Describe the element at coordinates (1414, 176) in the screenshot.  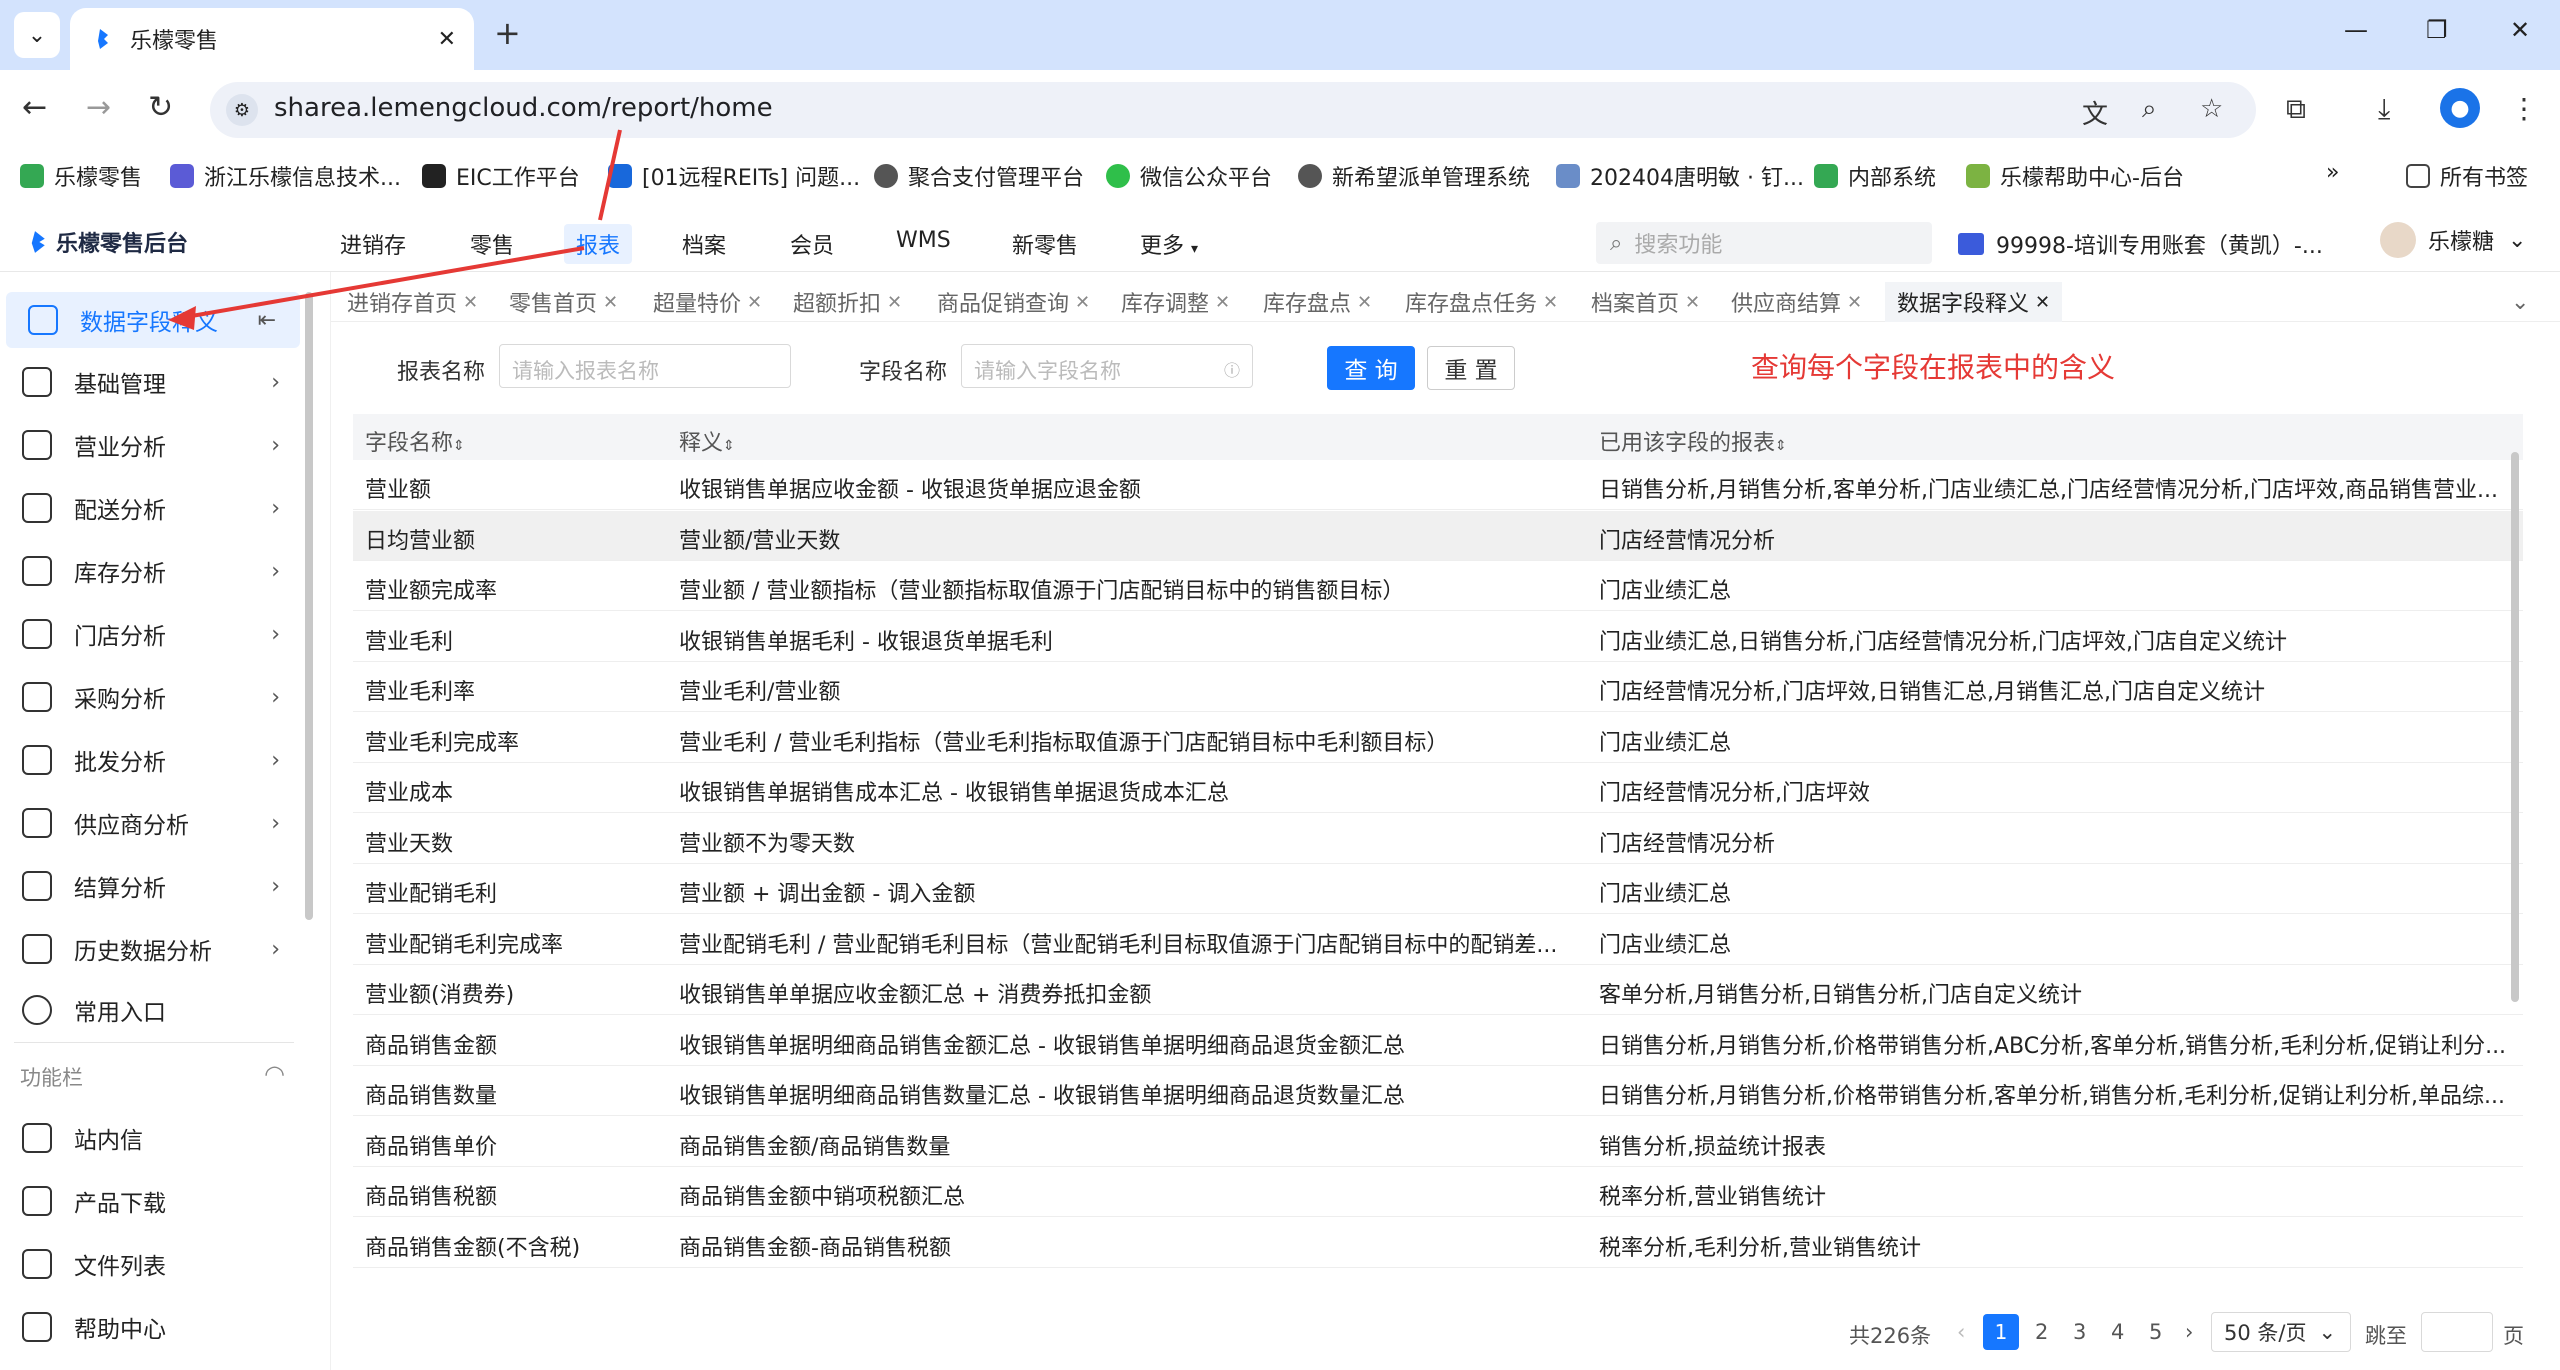
I see `bookmark-item: 新希望派单管理系统` at that location.